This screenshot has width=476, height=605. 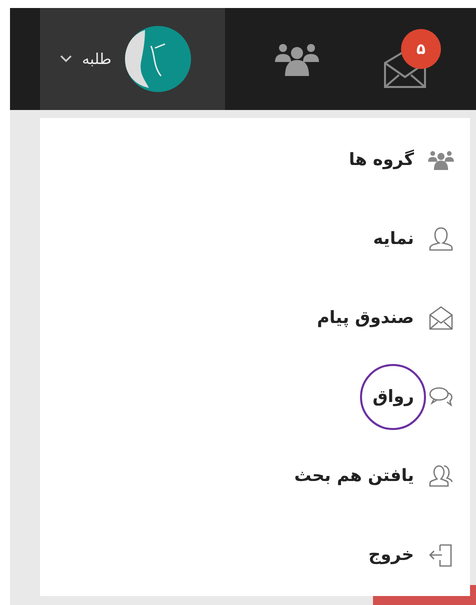 I want to click on menu-label: نمایه, so click(x=393, y=238).